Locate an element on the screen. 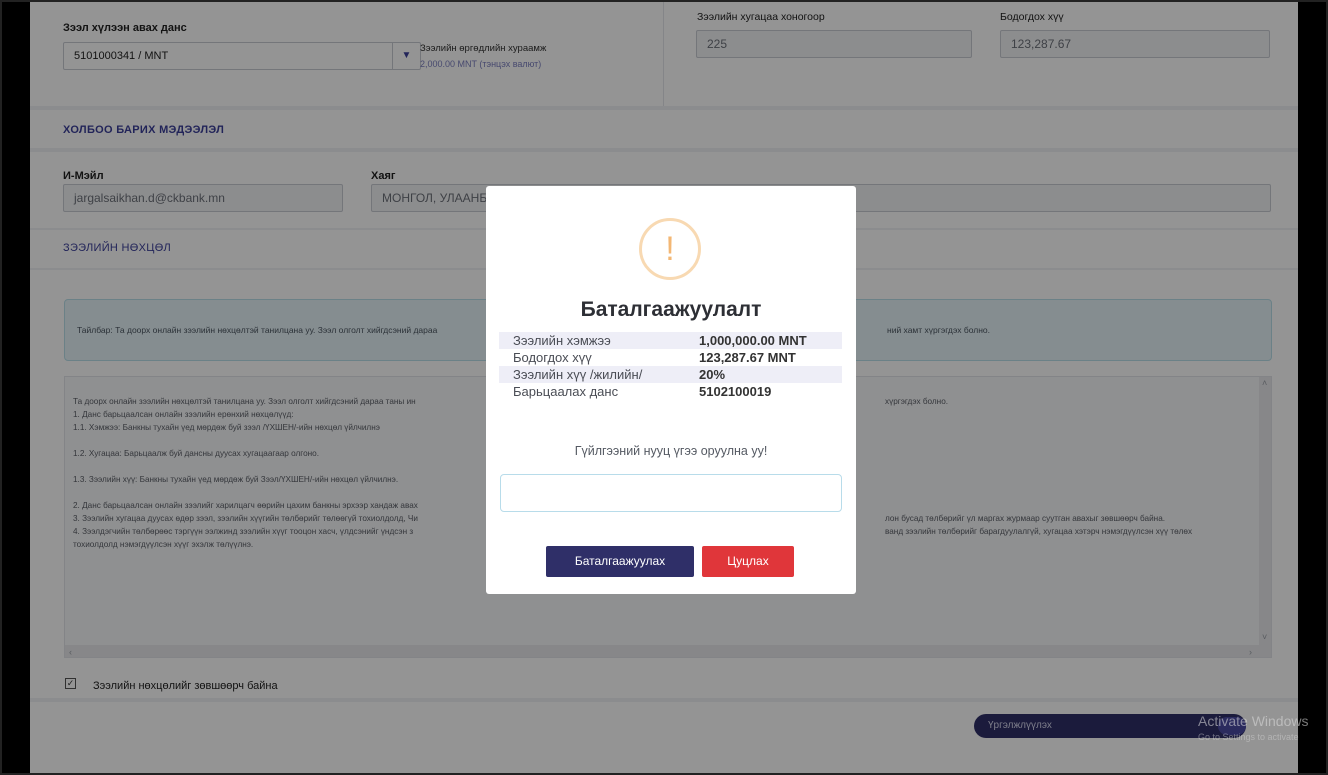  info-row-interest: Бодогдох хүү 123,287.67 MNT is located at coordinates (670, 357).